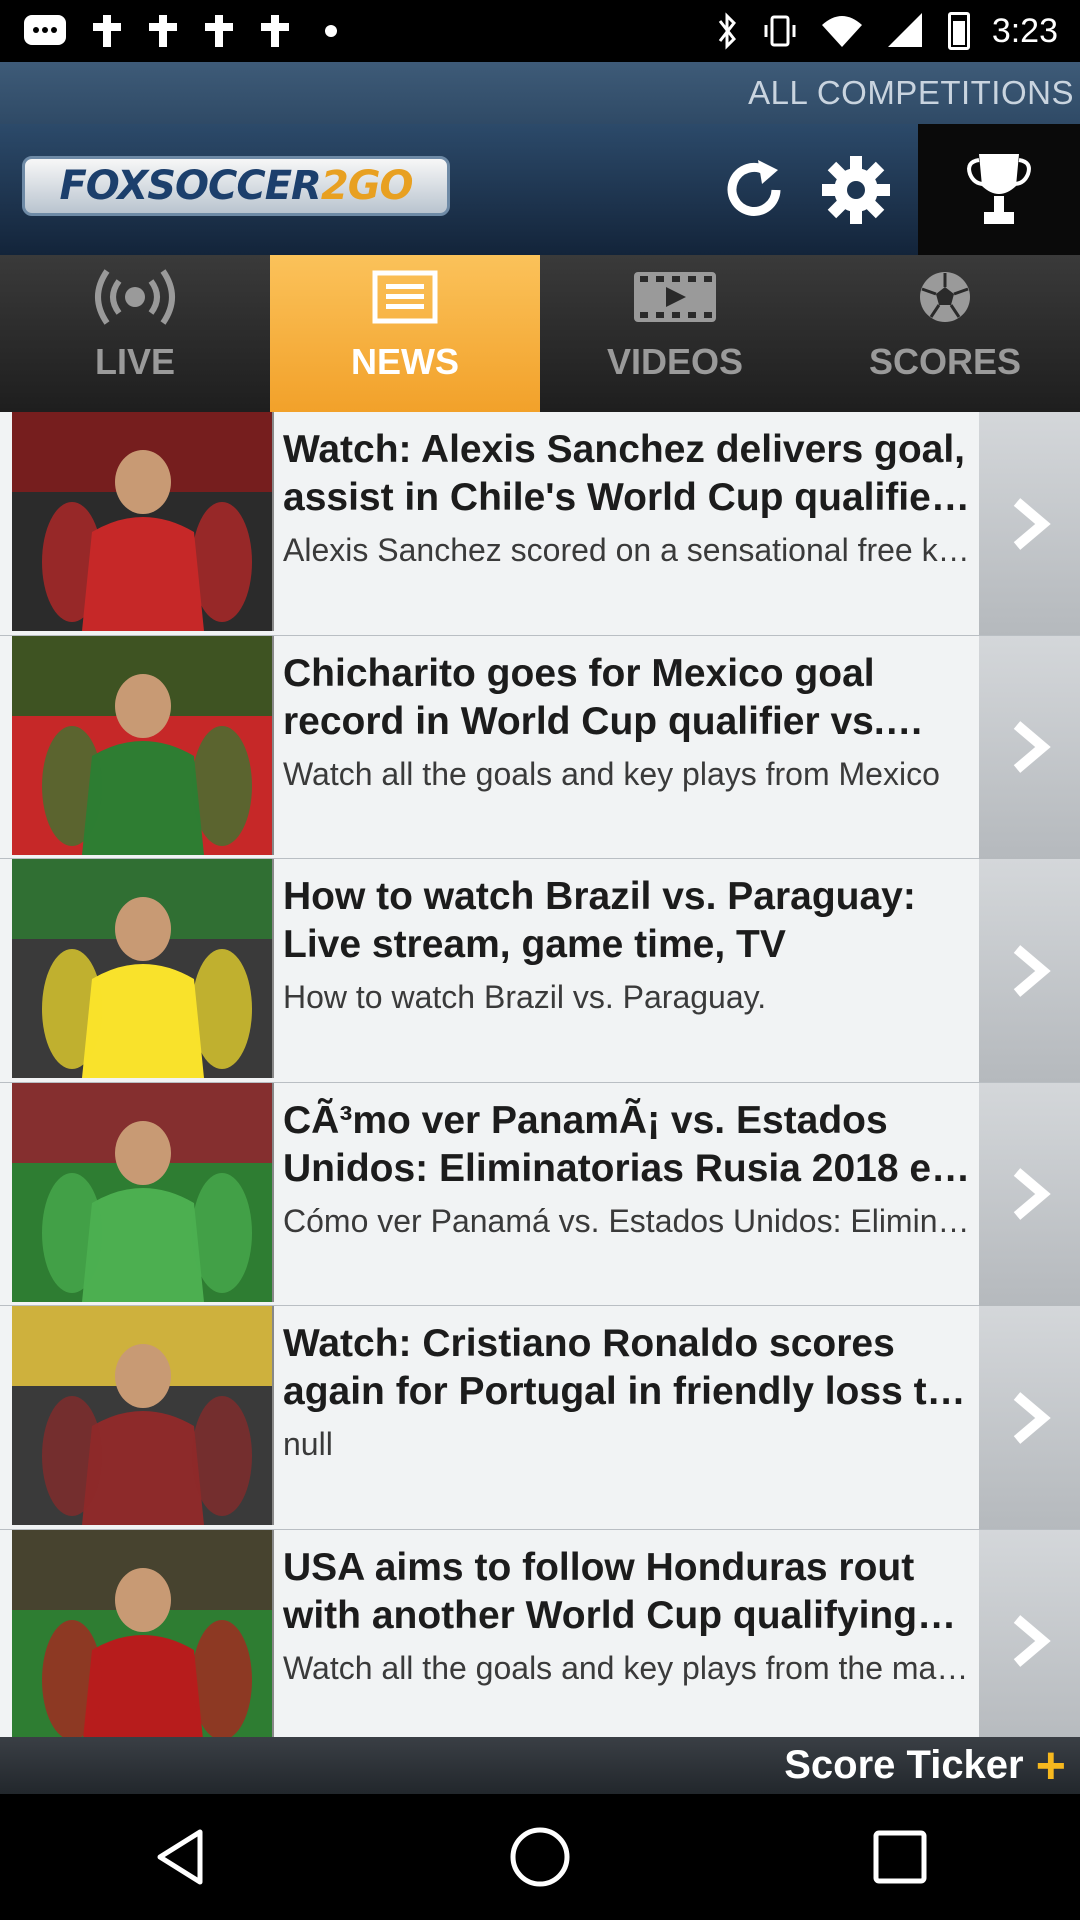 This screenshot has width=1080, height=1920. I want to click on tab-videos: VIDEOS, so click(675, 333).